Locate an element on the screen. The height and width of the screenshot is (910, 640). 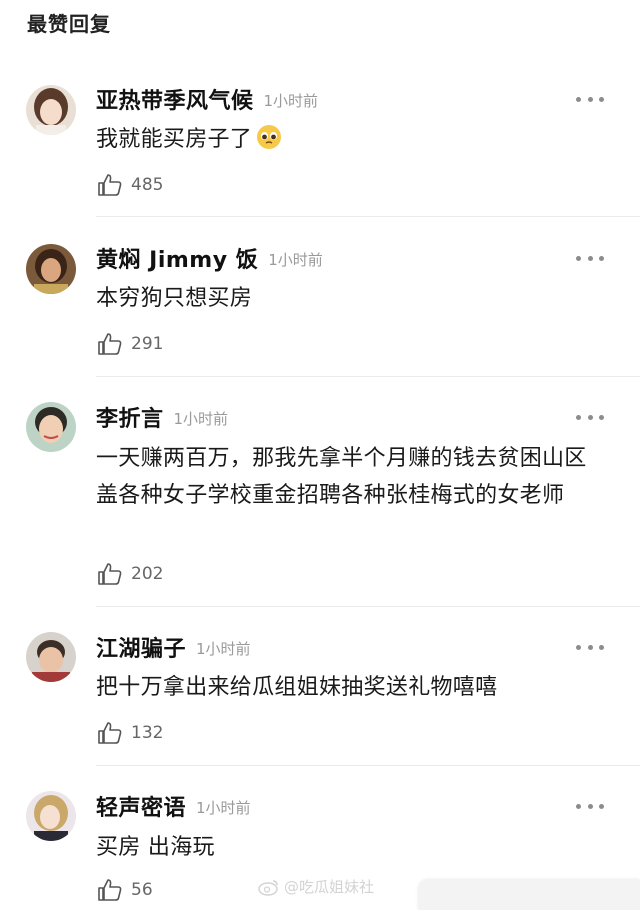
comment-text: 本穷狗只想买房 is located at coordinates (174, 298).